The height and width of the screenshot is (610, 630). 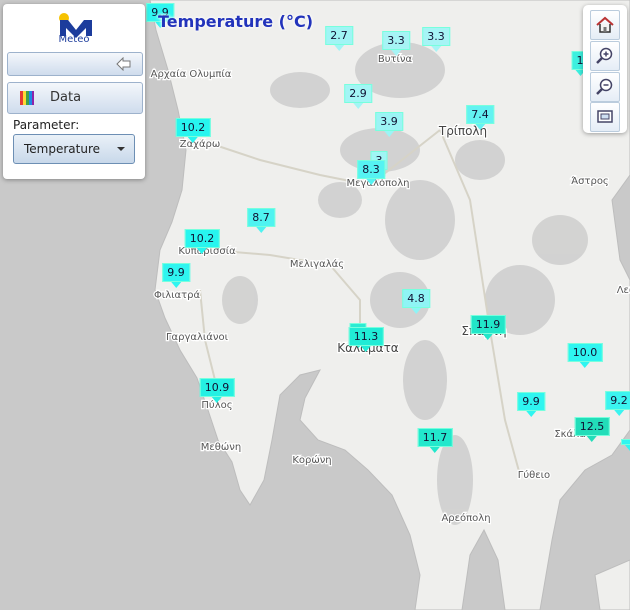 I want to click on station-marker: 8.7, so click(x=261, y=220).